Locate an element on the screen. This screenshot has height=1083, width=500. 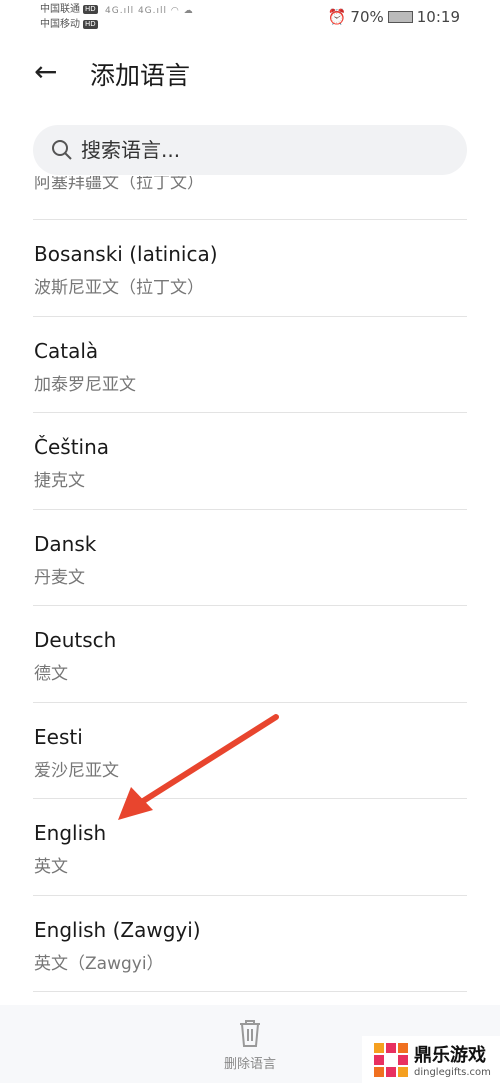
battery-percent: 70% is located at coordinates (367, 17).